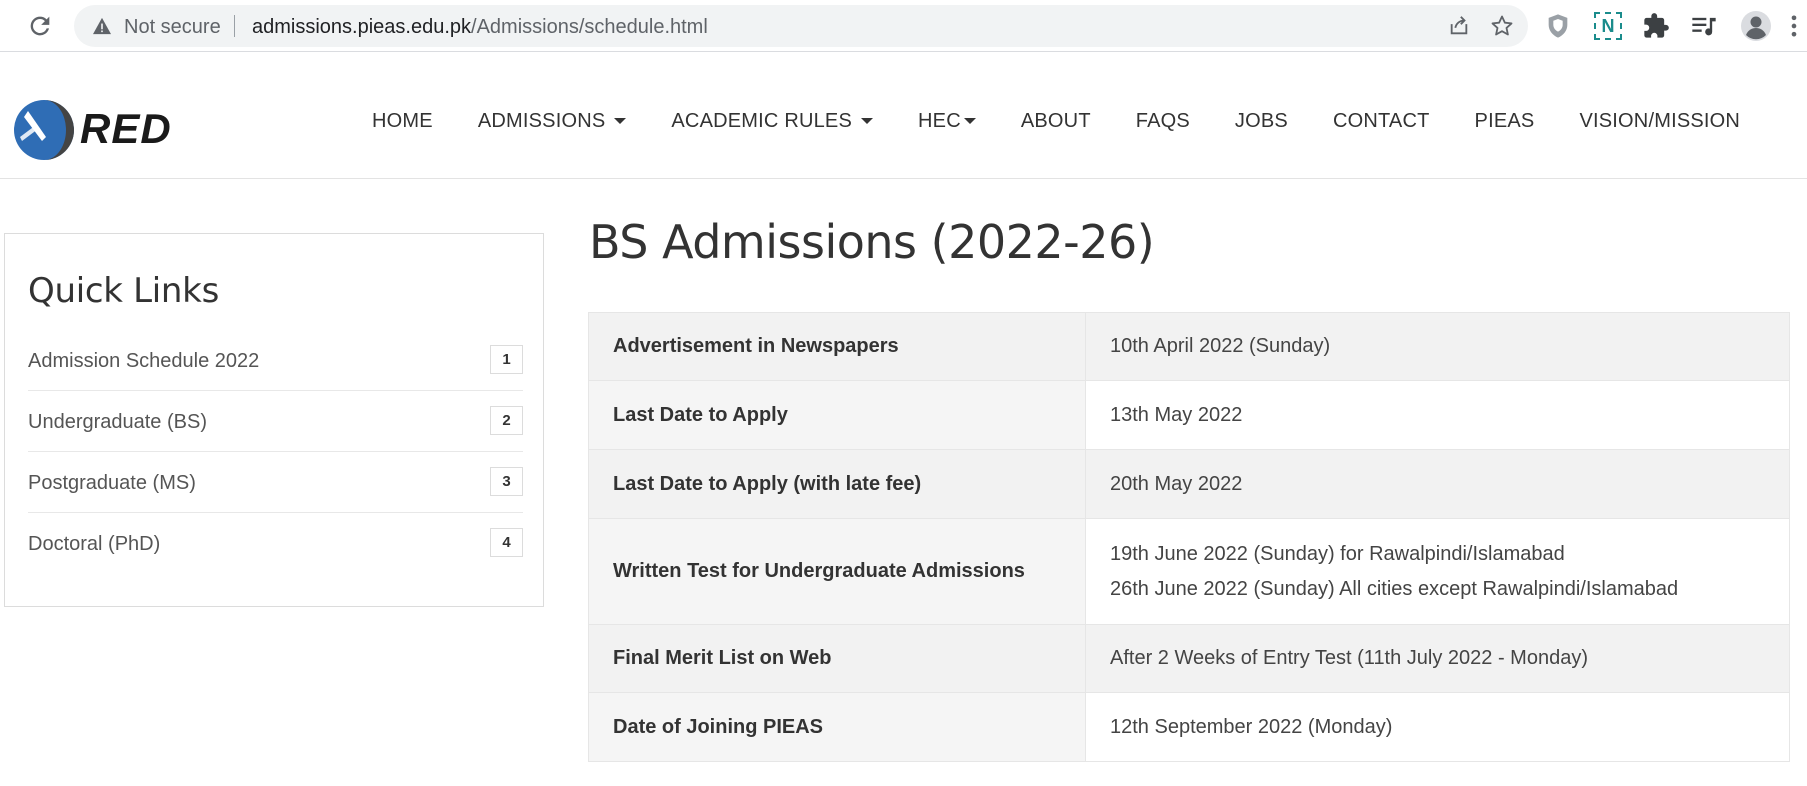 The height and width of the screenshot is (786, 1807). What do you see at coordinates (102, 26) in the screenshot?
I see `warning-icon` at bounding box center [102, 26].